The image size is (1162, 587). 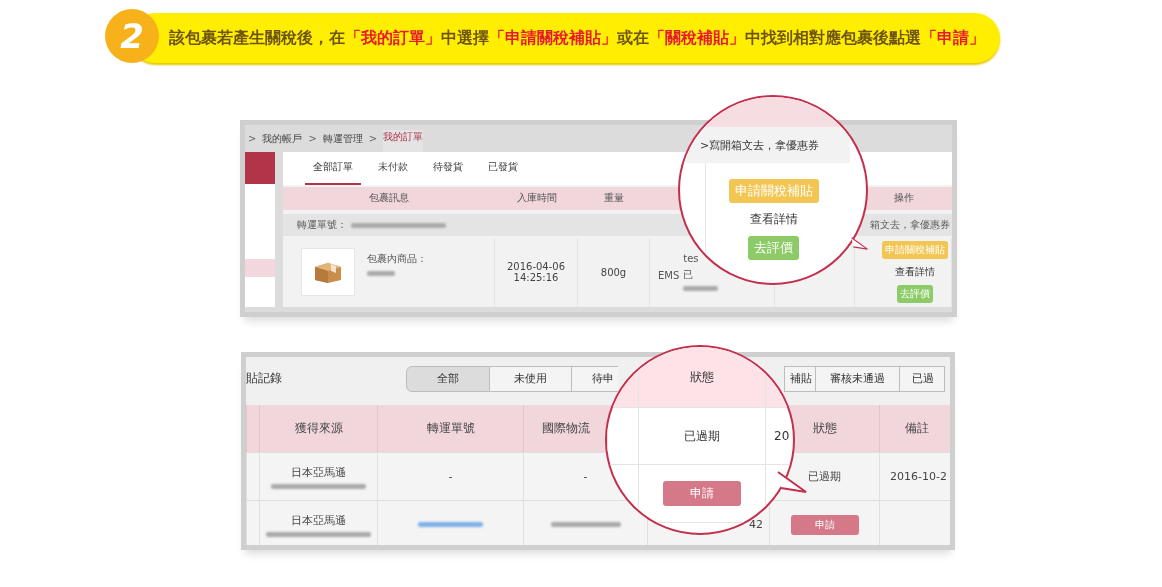 I want to click on instruction-text: 該包裹若產生關稅後，在「我的訂單」中選擇「申請關稅補貼」或在「關稅補貼」中找到相對應包裹後點選「申請」, so click(x=577, y=38).